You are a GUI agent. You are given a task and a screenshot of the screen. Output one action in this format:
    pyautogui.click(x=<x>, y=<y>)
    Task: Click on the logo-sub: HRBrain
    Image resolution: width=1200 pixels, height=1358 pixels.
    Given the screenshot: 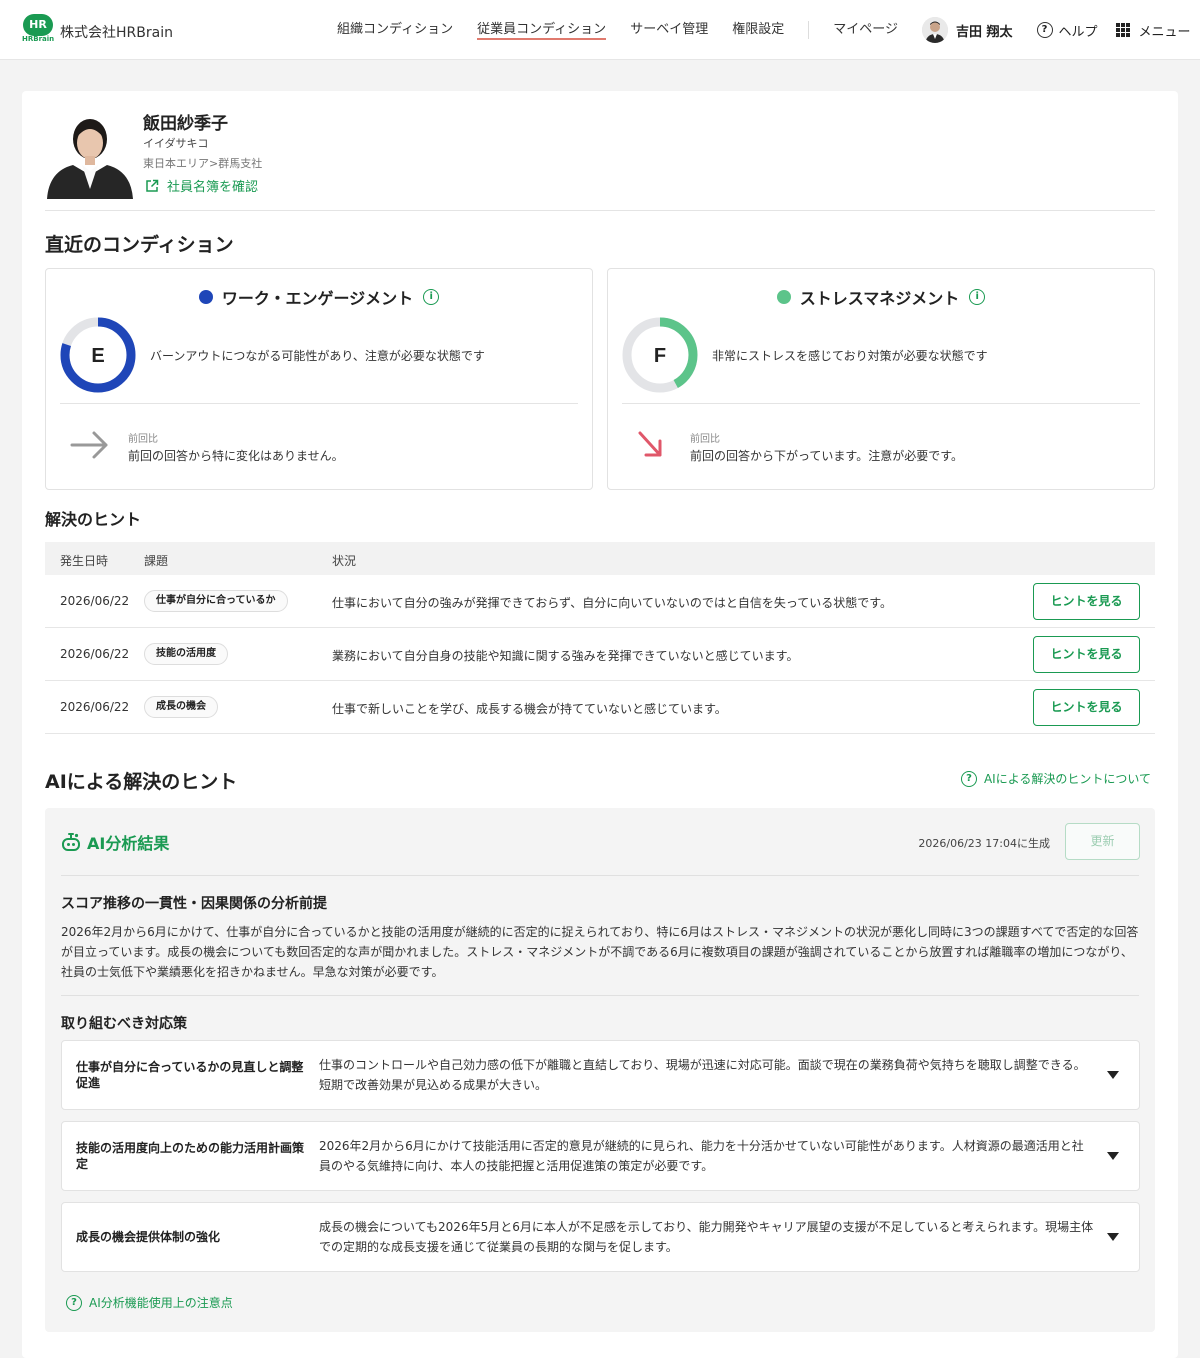 What is the action you would take?
    pyautogui.click(x=38, y=39)
    